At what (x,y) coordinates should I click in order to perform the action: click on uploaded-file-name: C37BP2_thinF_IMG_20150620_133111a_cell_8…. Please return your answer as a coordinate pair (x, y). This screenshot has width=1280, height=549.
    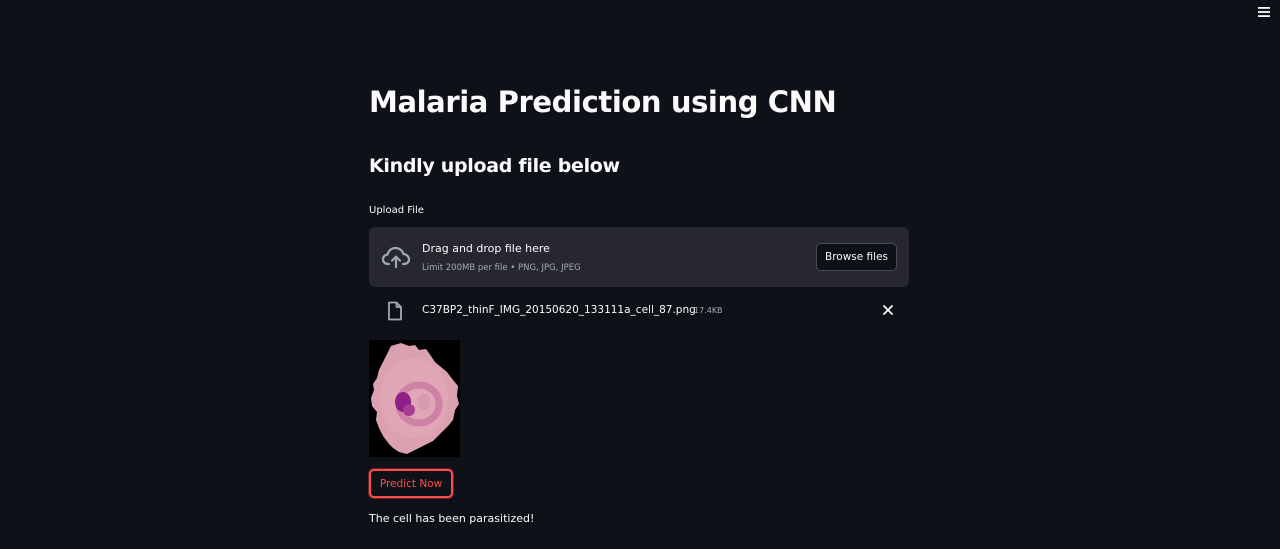
    Looking at the image, I should click on (559, 310).